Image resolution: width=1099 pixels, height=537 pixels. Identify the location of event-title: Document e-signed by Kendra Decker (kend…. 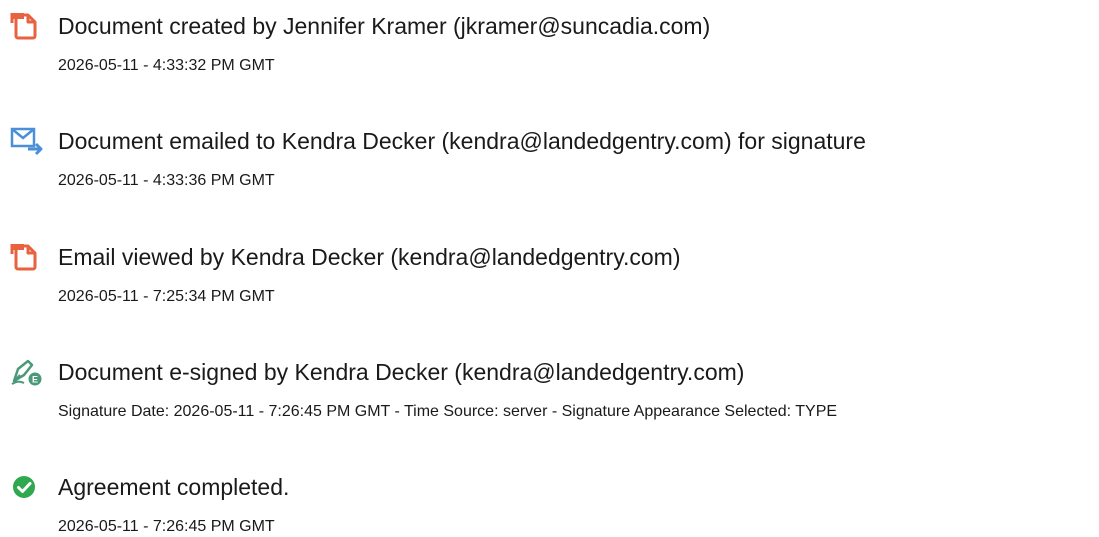
(401, 372).